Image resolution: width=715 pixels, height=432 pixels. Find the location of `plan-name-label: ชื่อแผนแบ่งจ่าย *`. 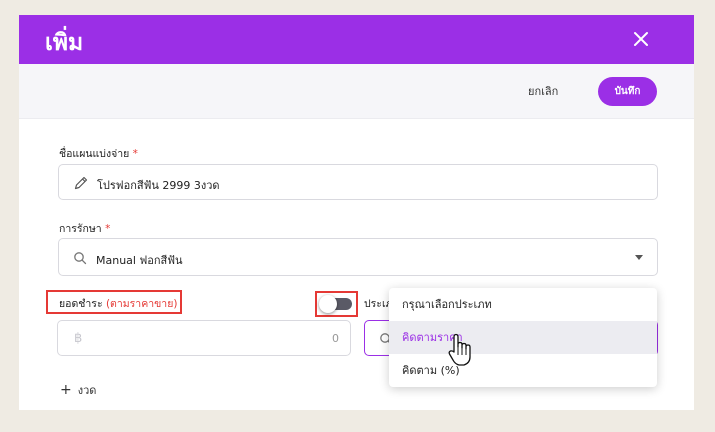

plan-name-label: ชื่อแผนแบ่งจ่าย * is located at coordinates (98, 154).